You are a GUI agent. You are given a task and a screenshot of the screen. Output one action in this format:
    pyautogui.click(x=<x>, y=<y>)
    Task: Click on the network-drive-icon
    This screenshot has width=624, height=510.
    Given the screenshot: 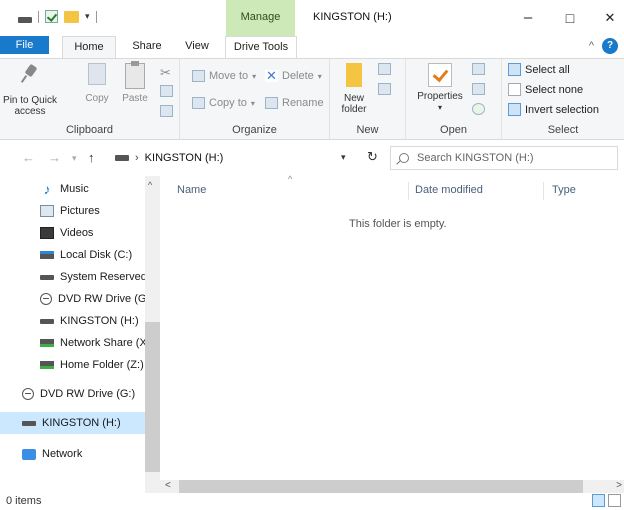 What is the action you would take?
    pyautogui.click(x=47, y=365)
    